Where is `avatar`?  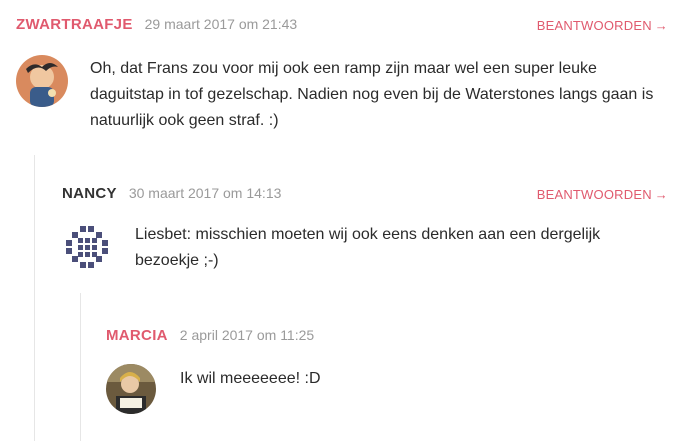 avatar is located at coordinates (131, 389).